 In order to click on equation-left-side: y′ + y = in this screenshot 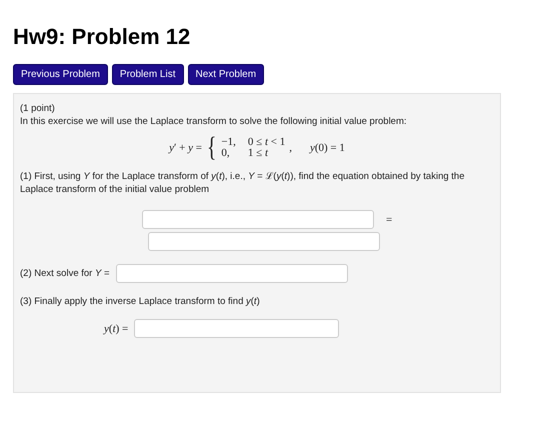, I will do `click(185, 148)`.